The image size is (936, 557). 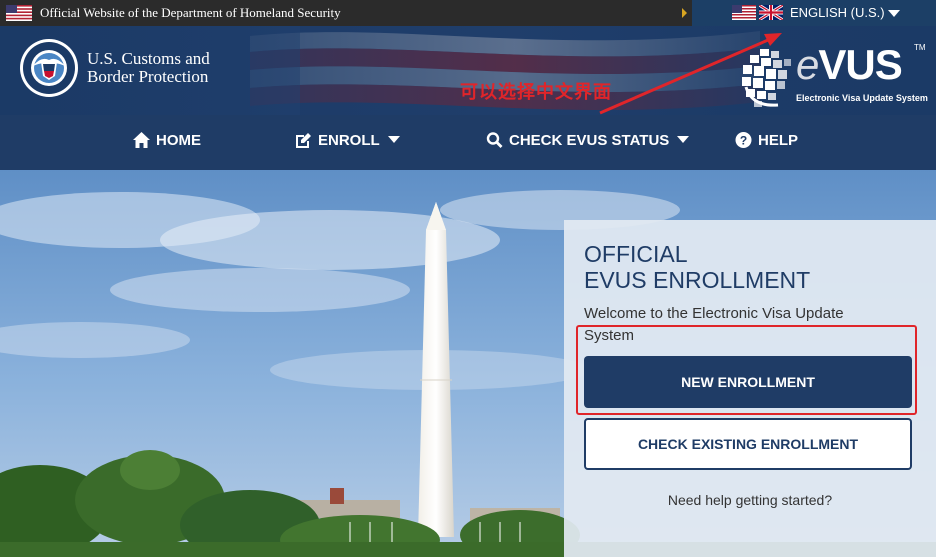 I want to click on nav-check-status-label: CHECK EVUS STATUS, so click(x=589, y=140).